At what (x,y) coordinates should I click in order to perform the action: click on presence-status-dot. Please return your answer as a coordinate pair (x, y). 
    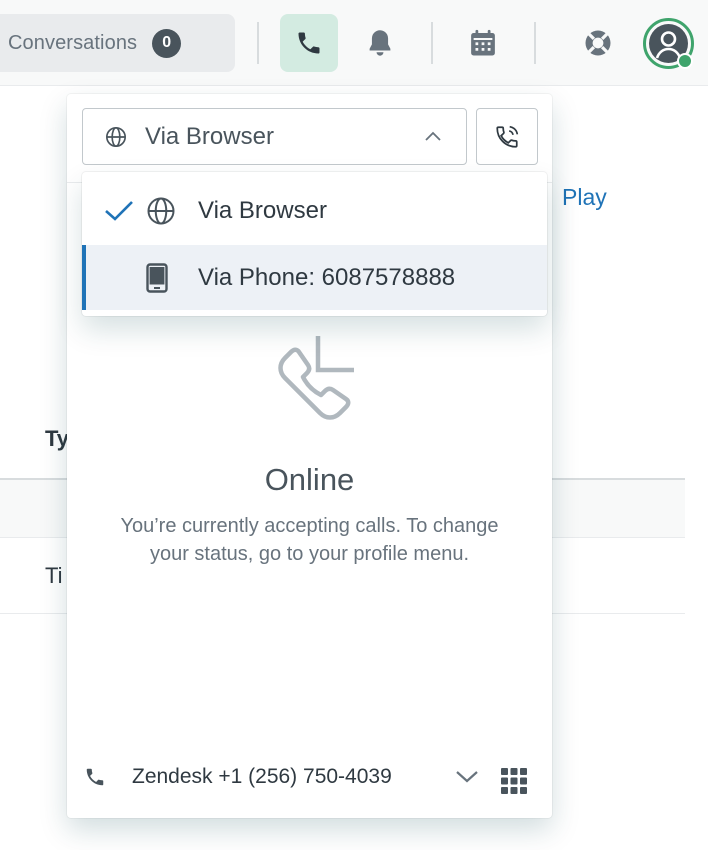
    Looking at the image, I should click on (685, 61).